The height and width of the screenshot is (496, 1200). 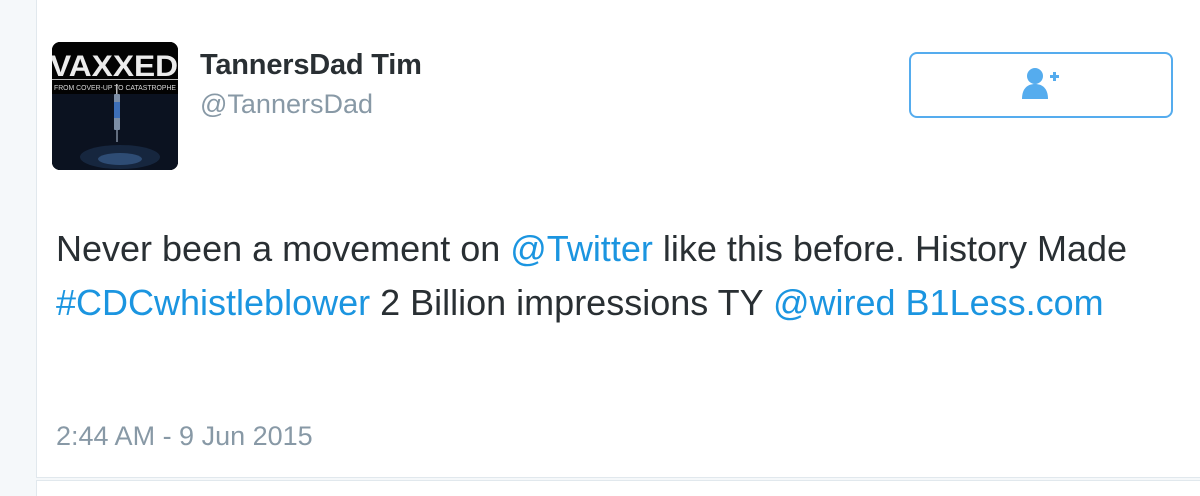 What do you see at coordinates (618, 488) in the screenshot?
I see `next-tweet-edge` at bounding box center [618, 488].